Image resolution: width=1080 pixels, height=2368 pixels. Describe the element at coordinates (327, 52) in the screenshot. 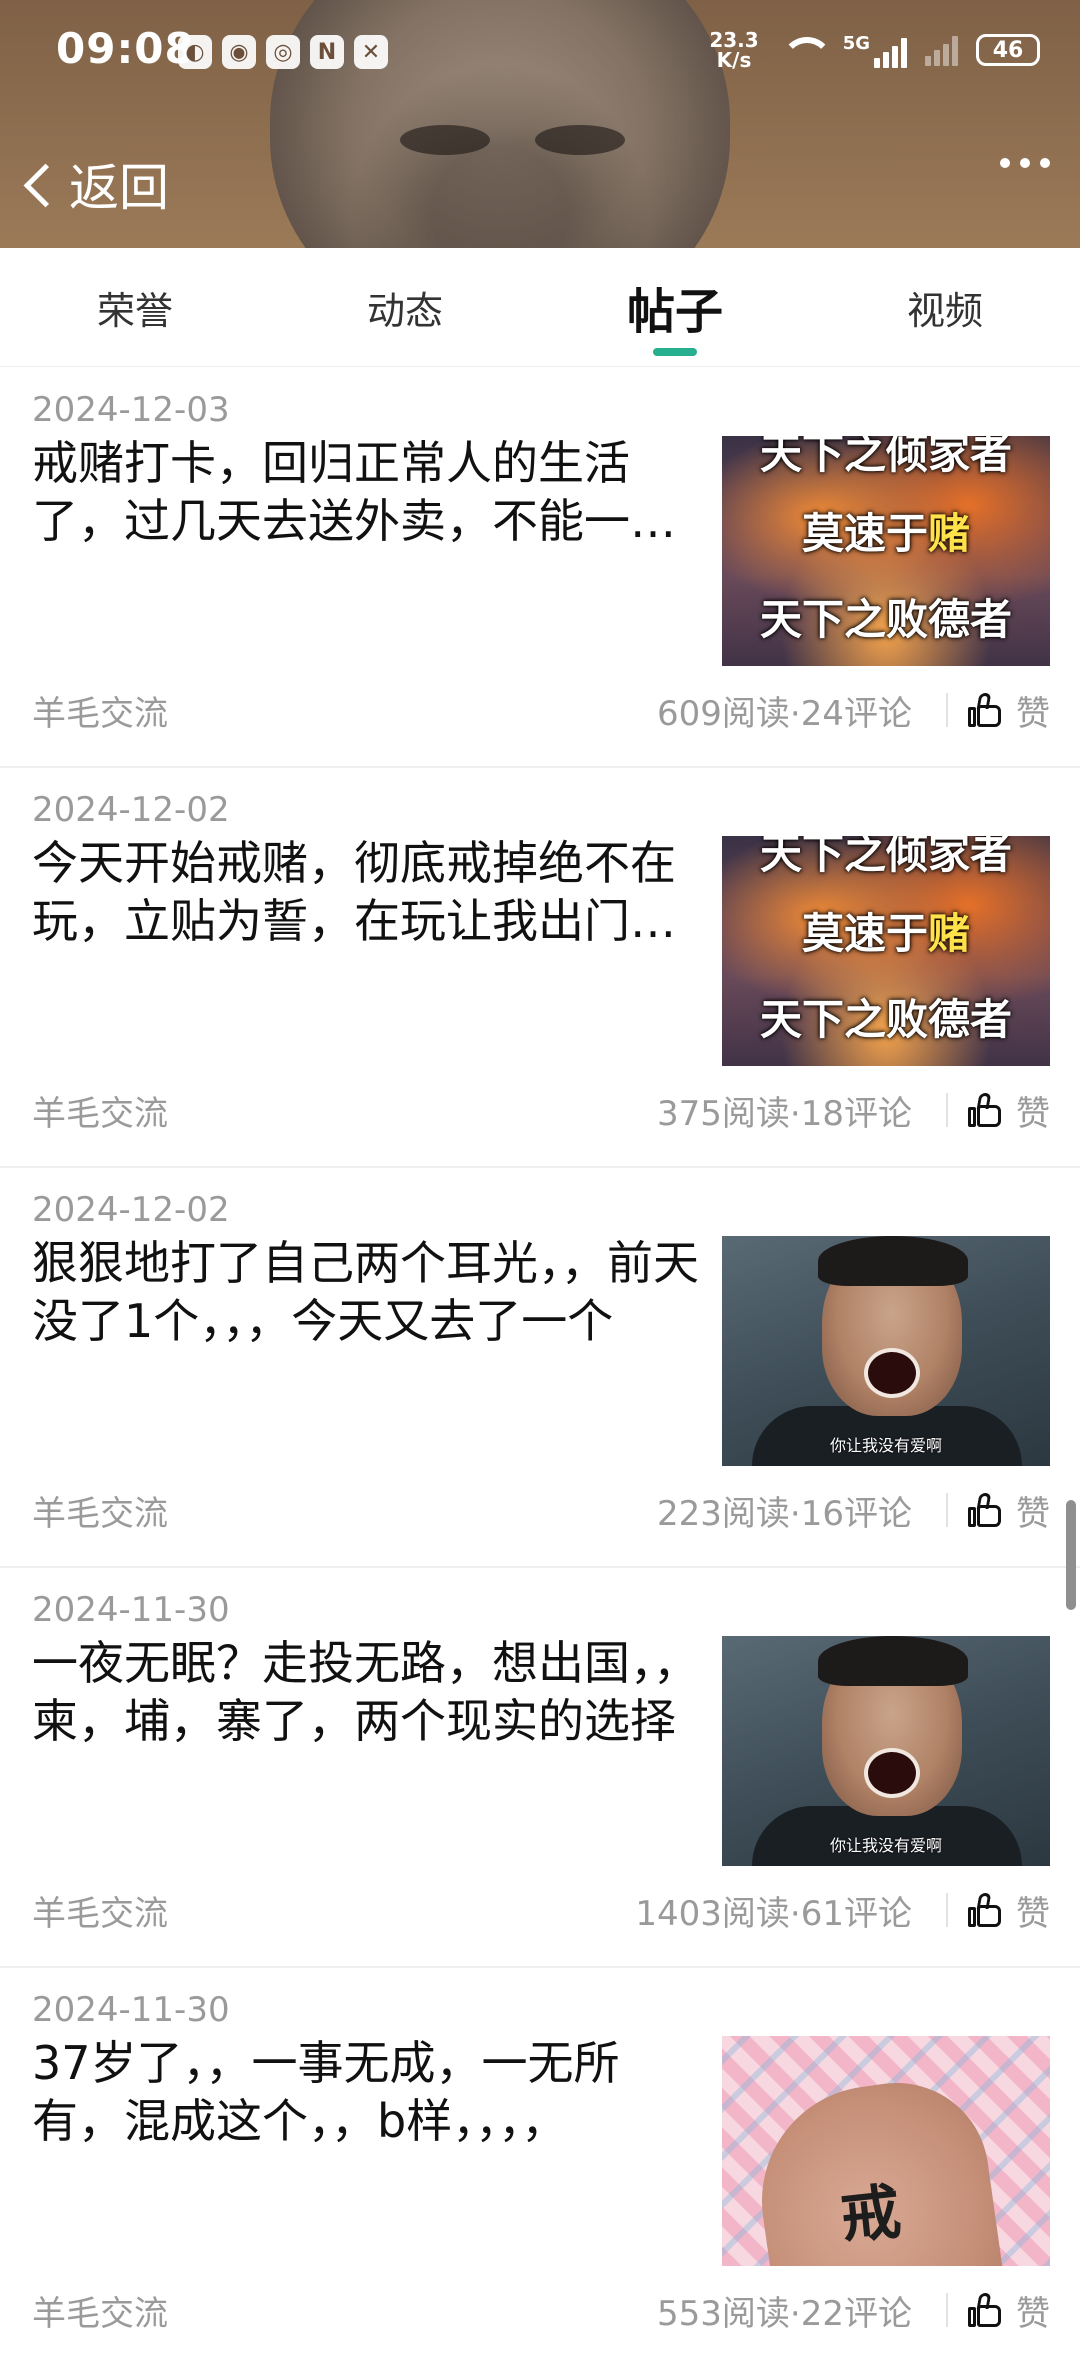

I see `nfc-icon: N` at that location.